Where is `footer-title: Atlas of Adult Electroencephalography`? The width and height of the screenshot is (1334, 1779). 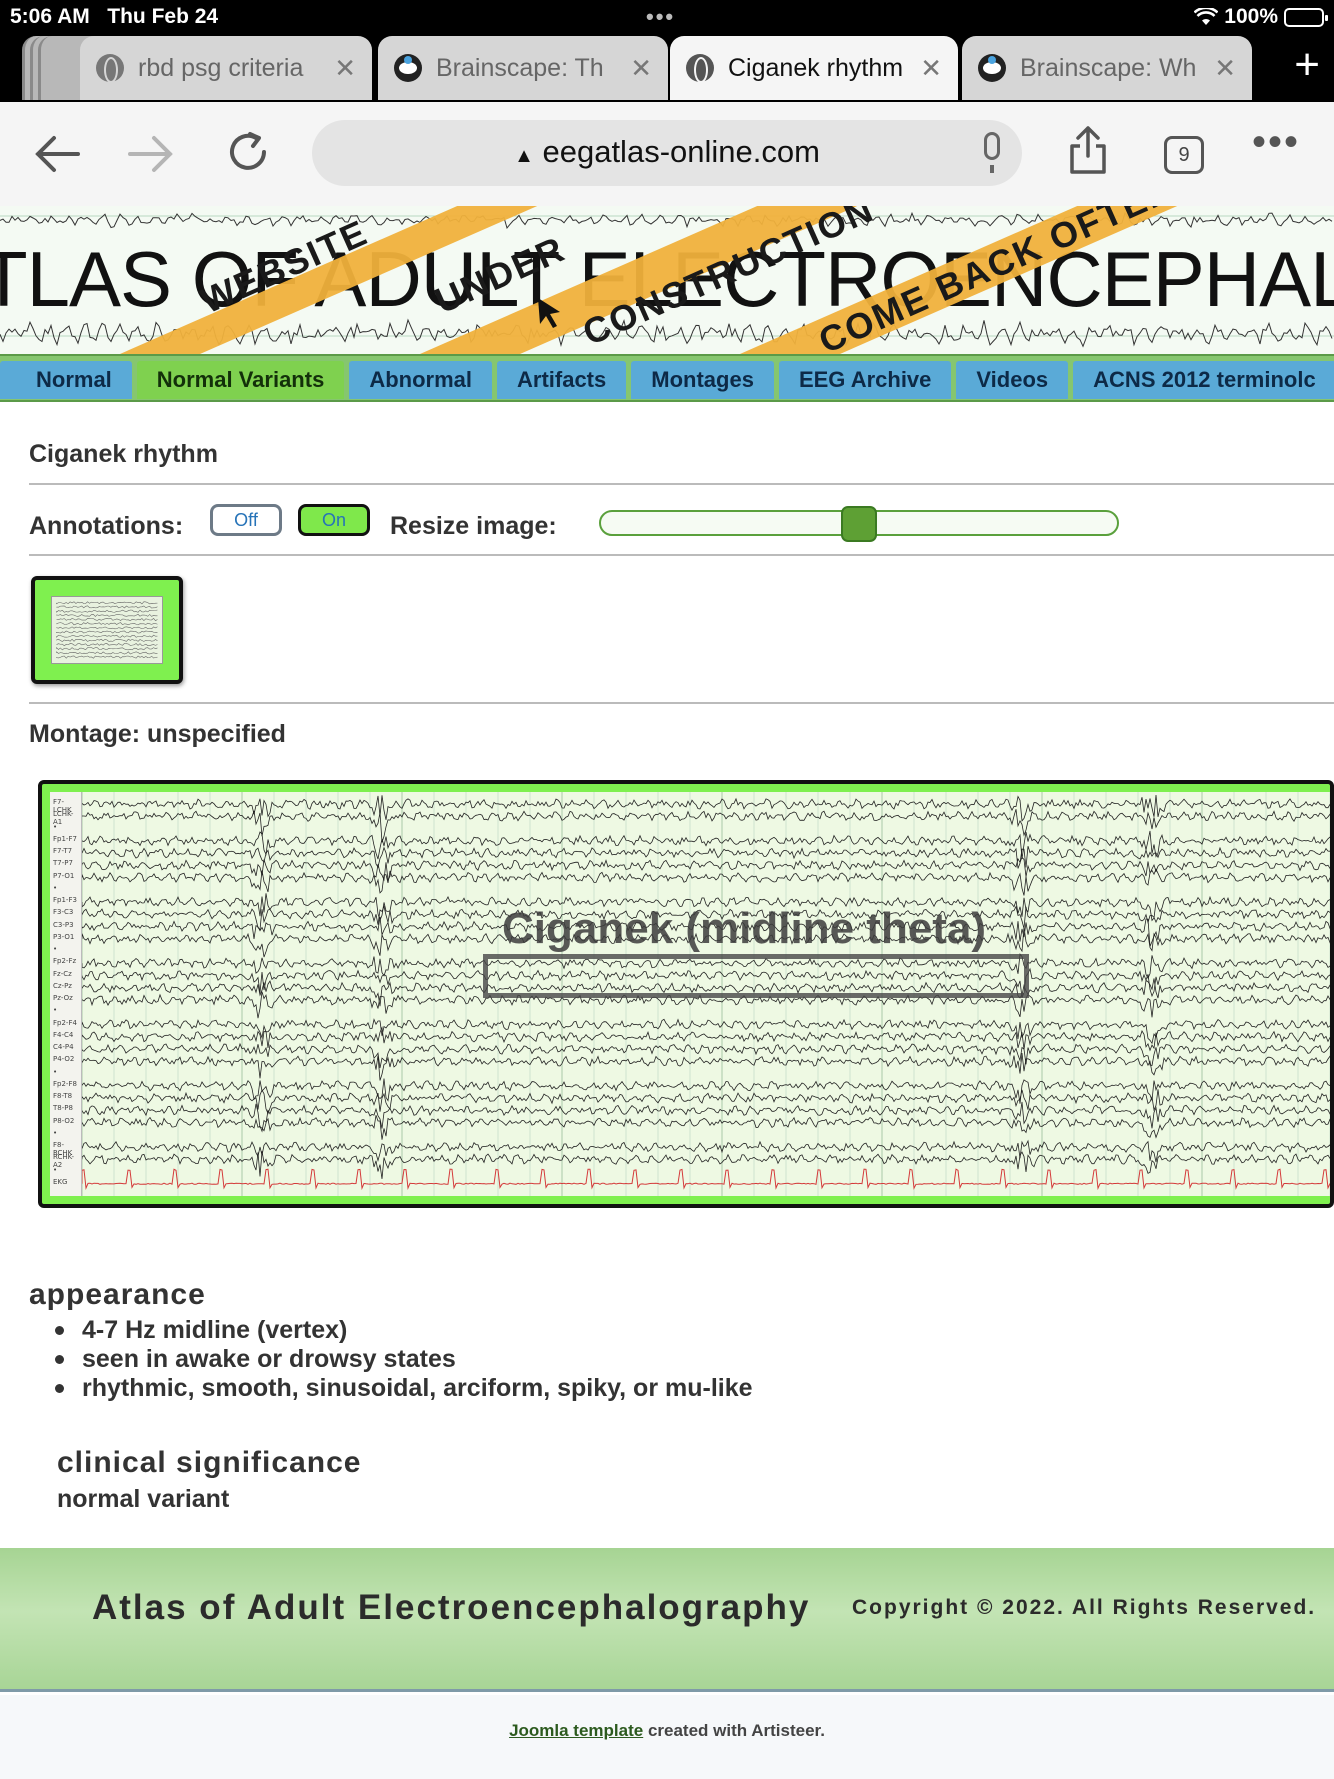
footer-title: Atlas of Adult Electroencephalography is located at coordinates (451, 1607).